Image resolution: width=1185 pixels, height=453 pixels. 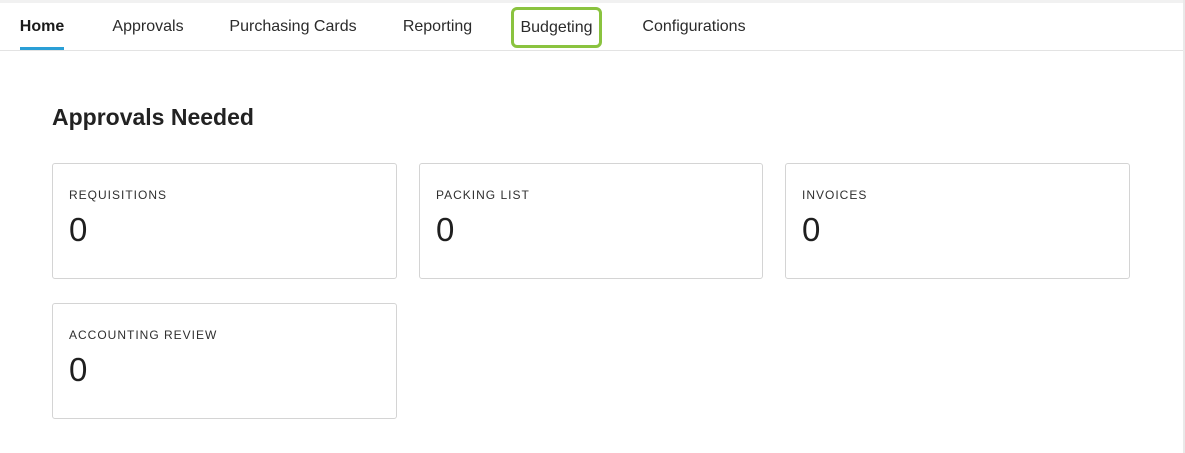 What do you see at coordinates (957, 221) in the screenshot?
I see `card-invoices: INVOICES 0` at bounding box center [957, 221].